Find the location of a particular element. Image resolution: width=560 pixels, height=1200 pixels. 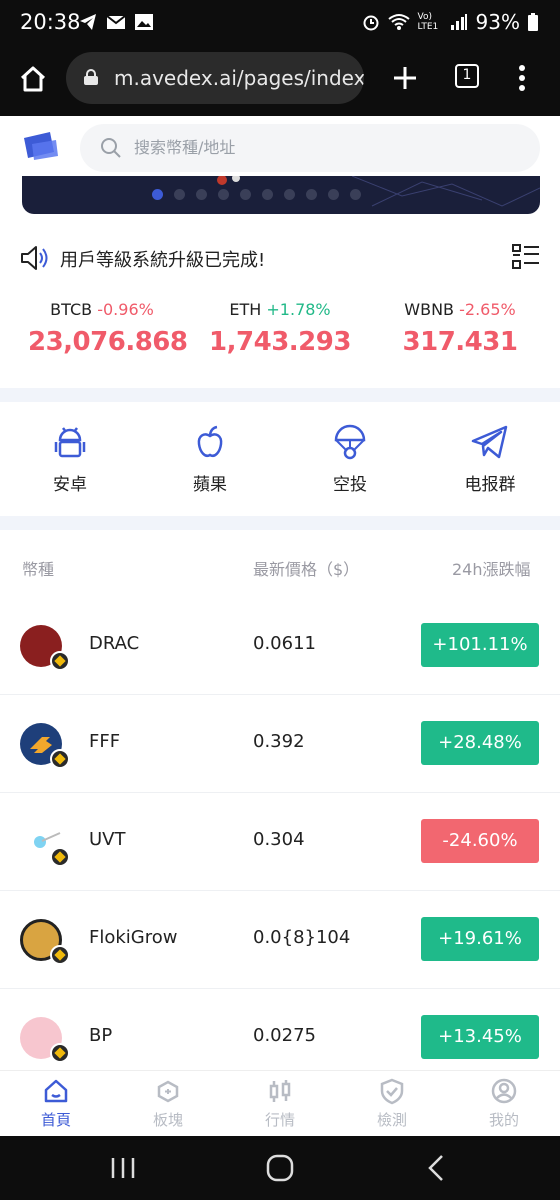

change-badge: -24.60% is located at coordinates (480, 841).